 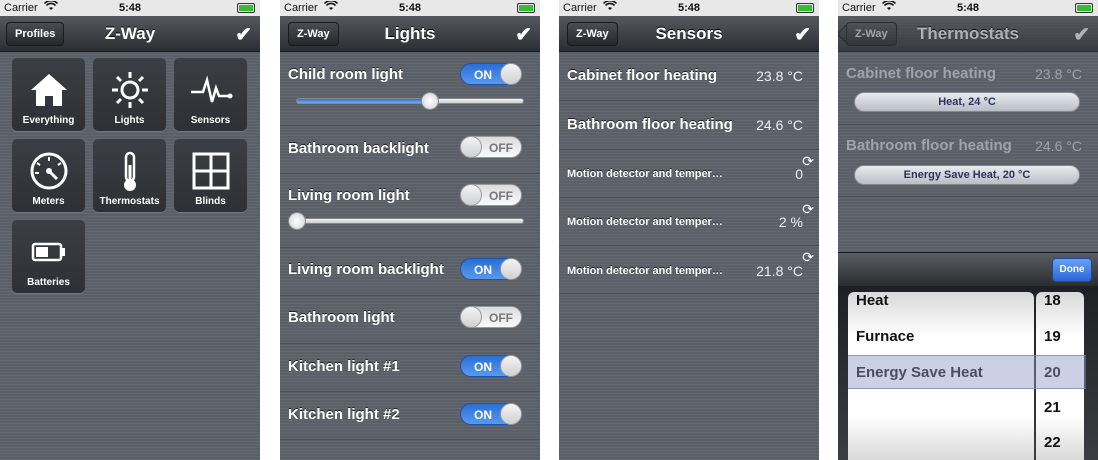 I want to click on thermostat-temperature: 24.6 °C, so click(x=1058, y=146).